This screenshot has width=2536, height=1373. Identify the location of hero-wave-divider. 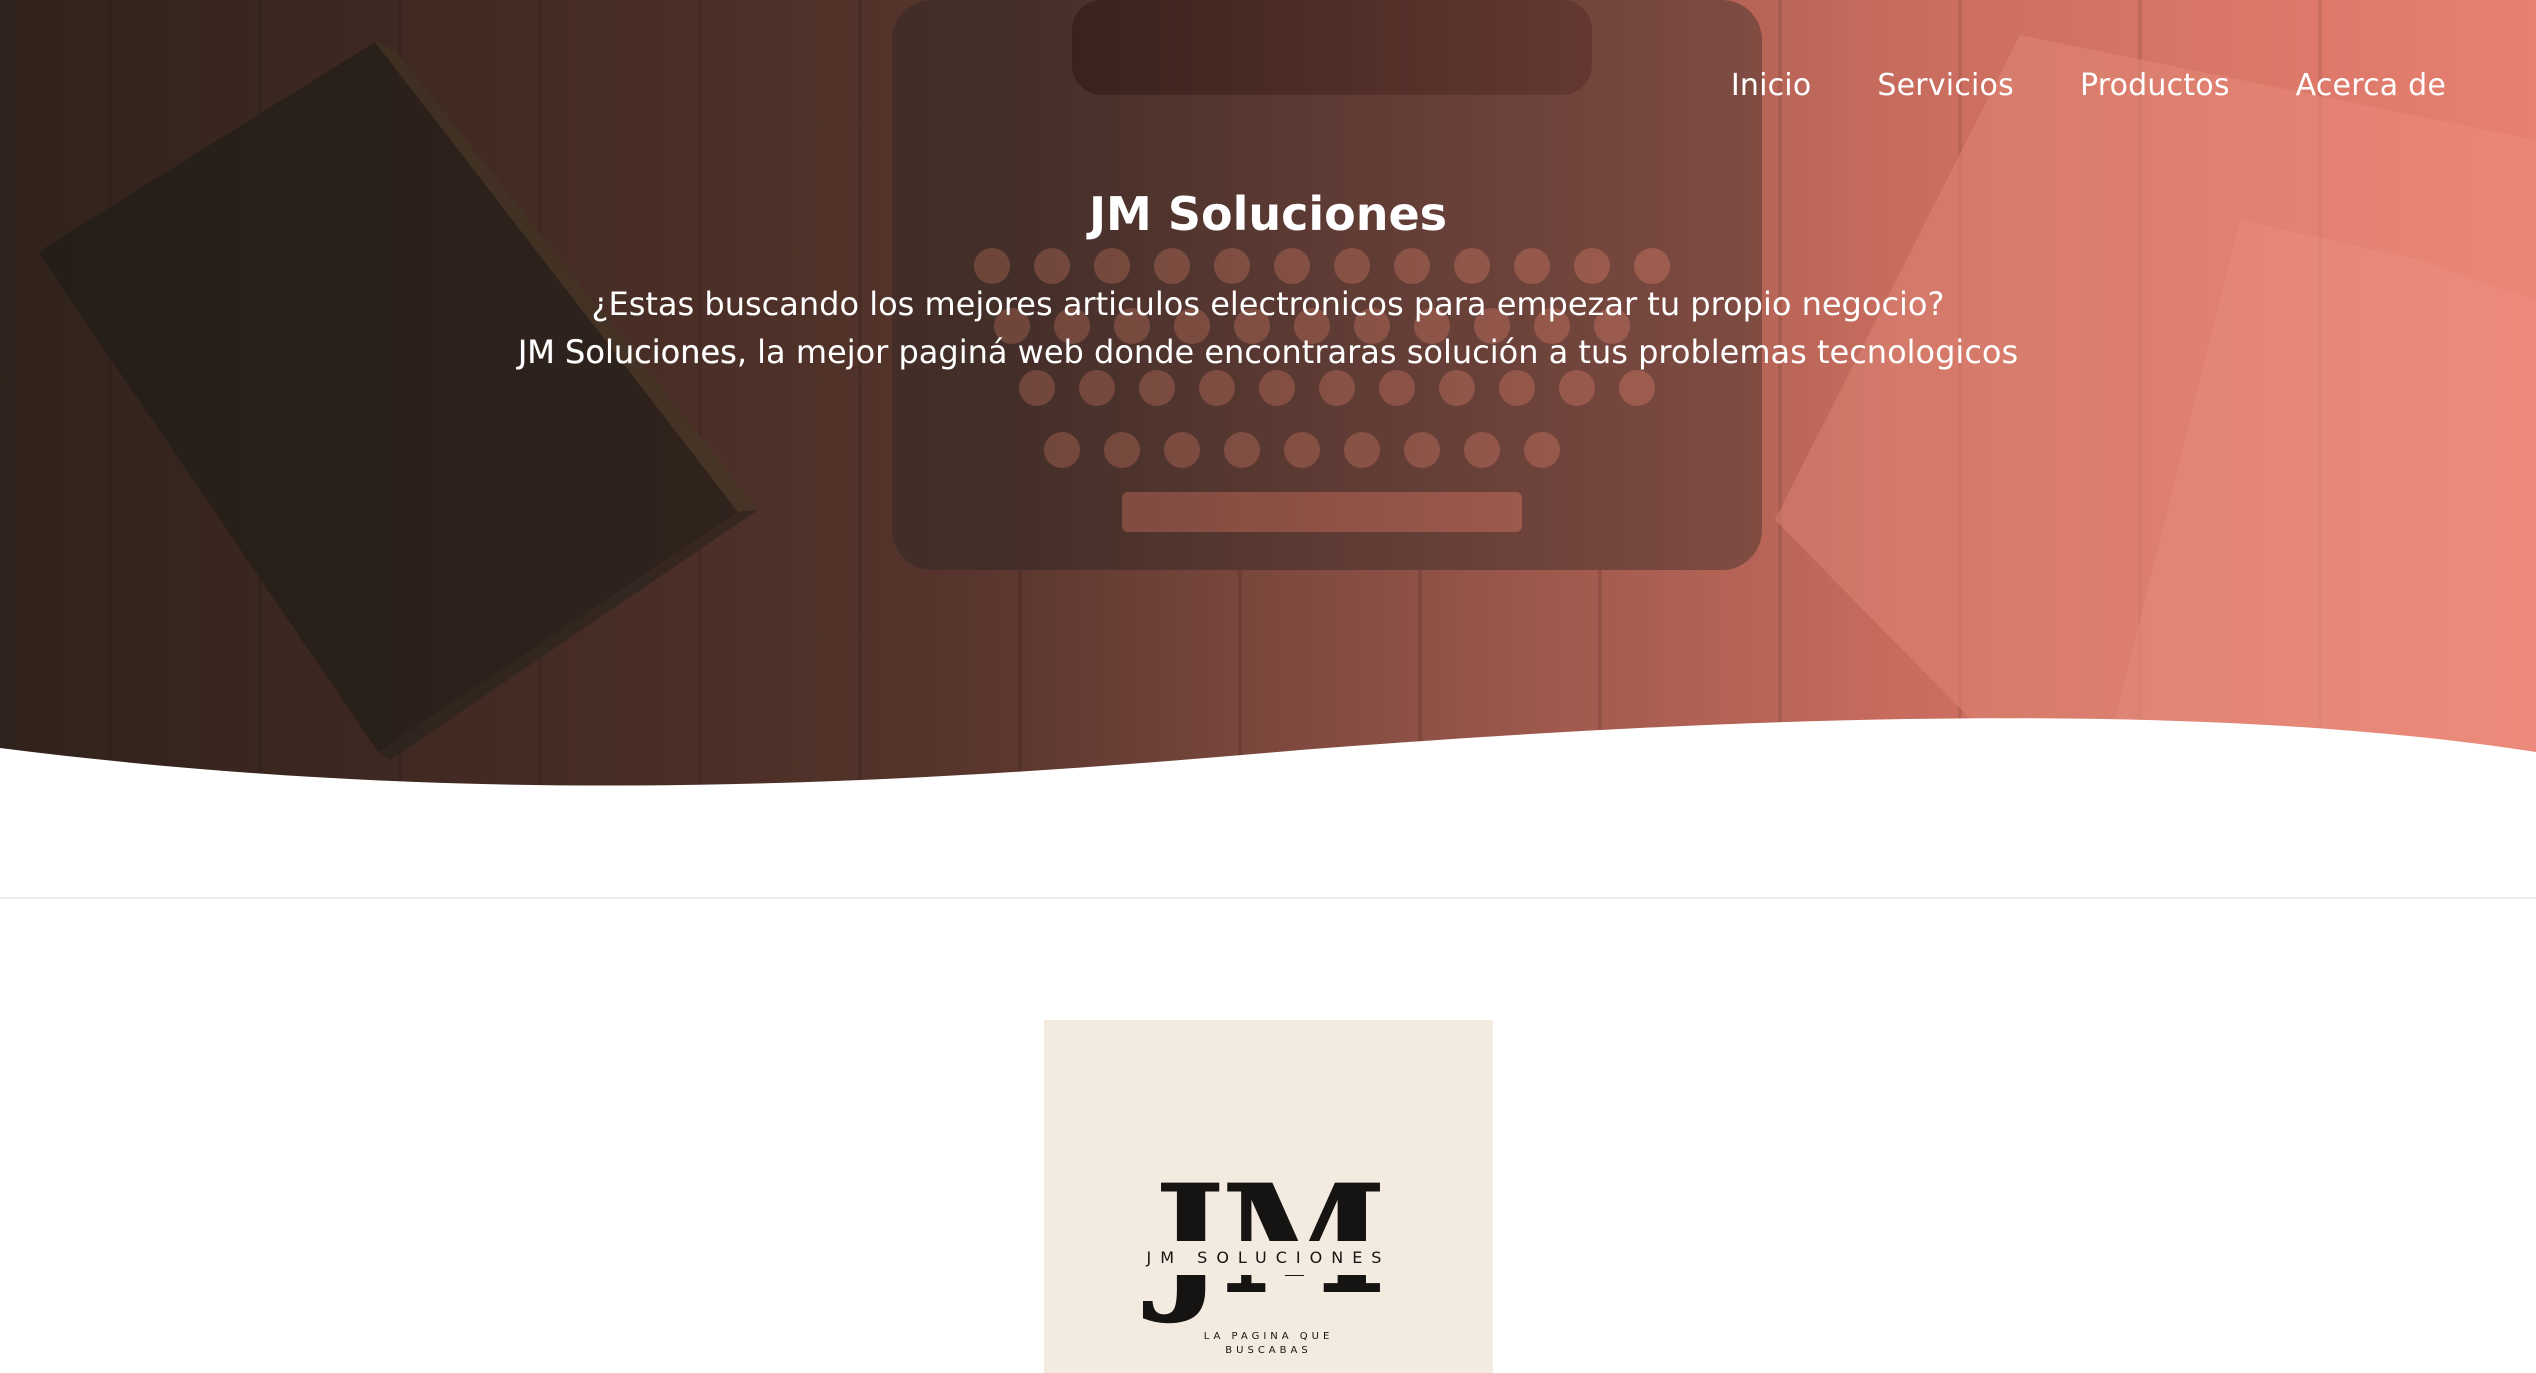
(1268, 759).